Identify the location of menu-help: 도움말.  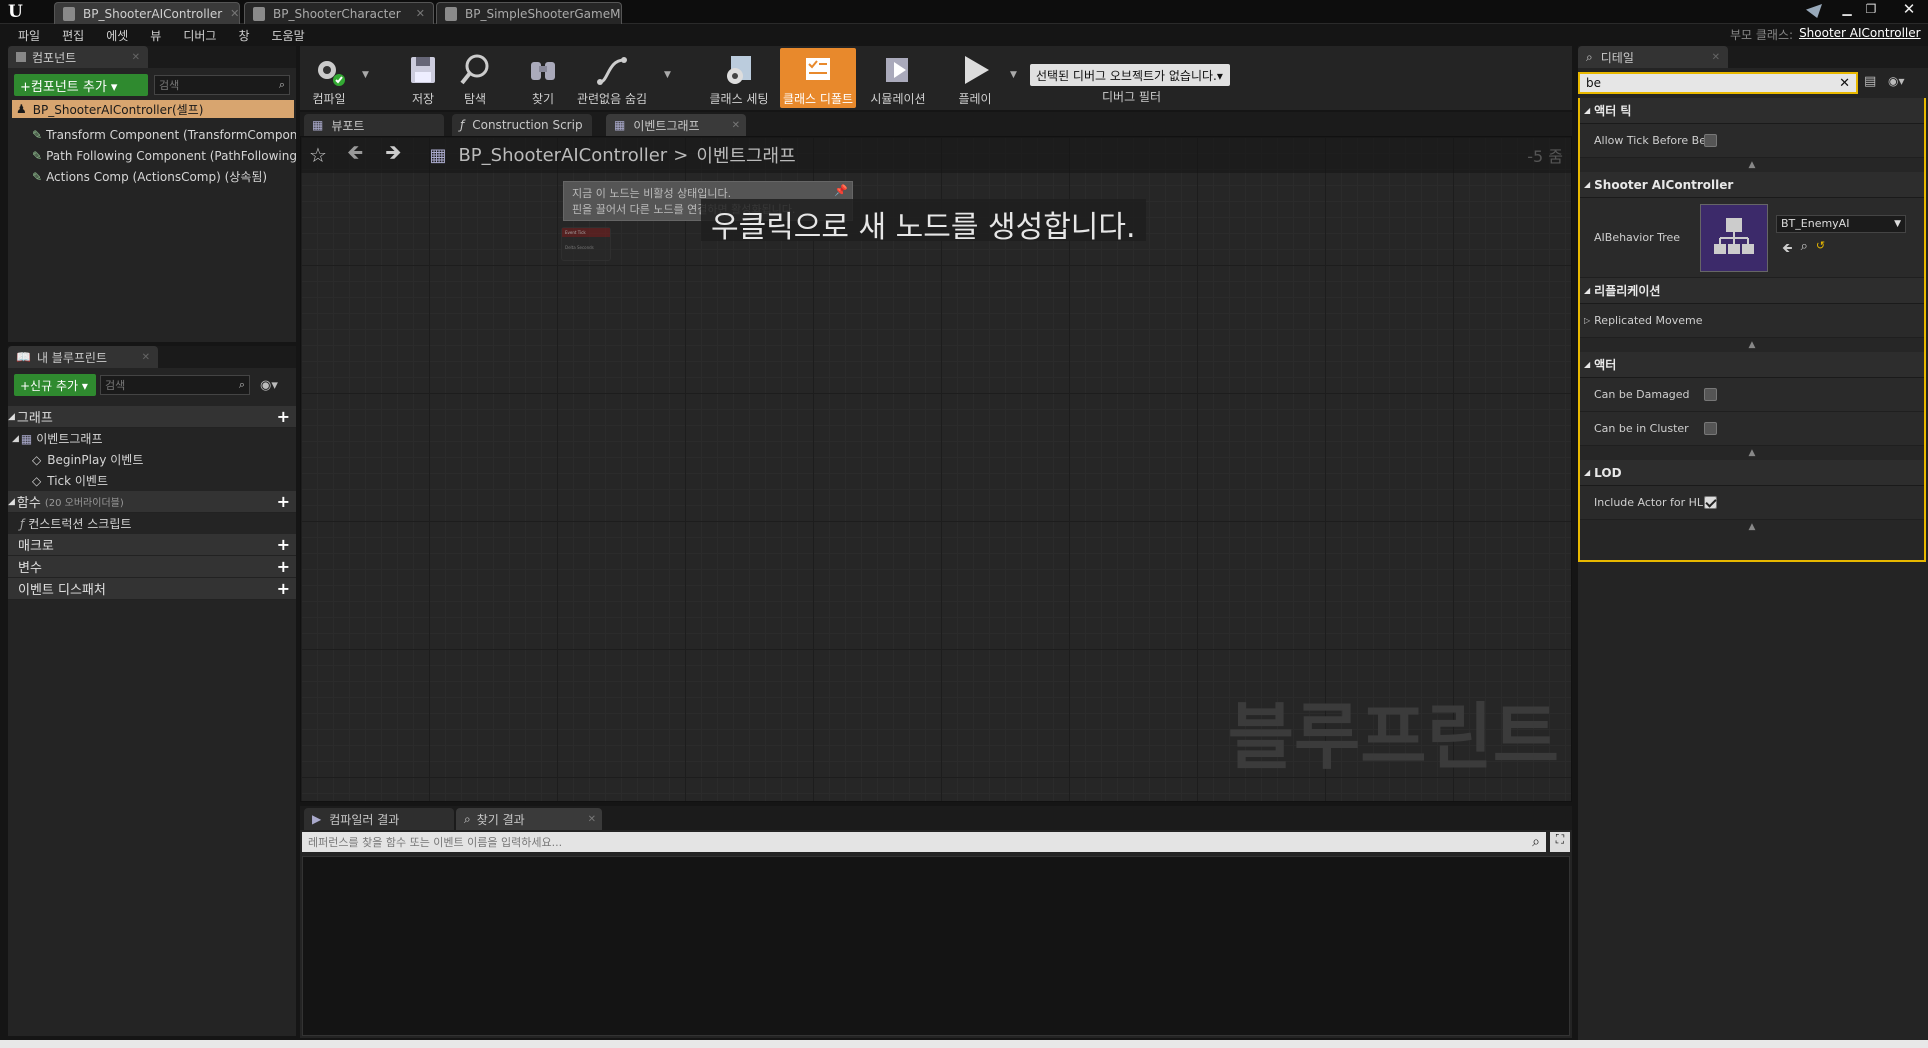
(288, 35).